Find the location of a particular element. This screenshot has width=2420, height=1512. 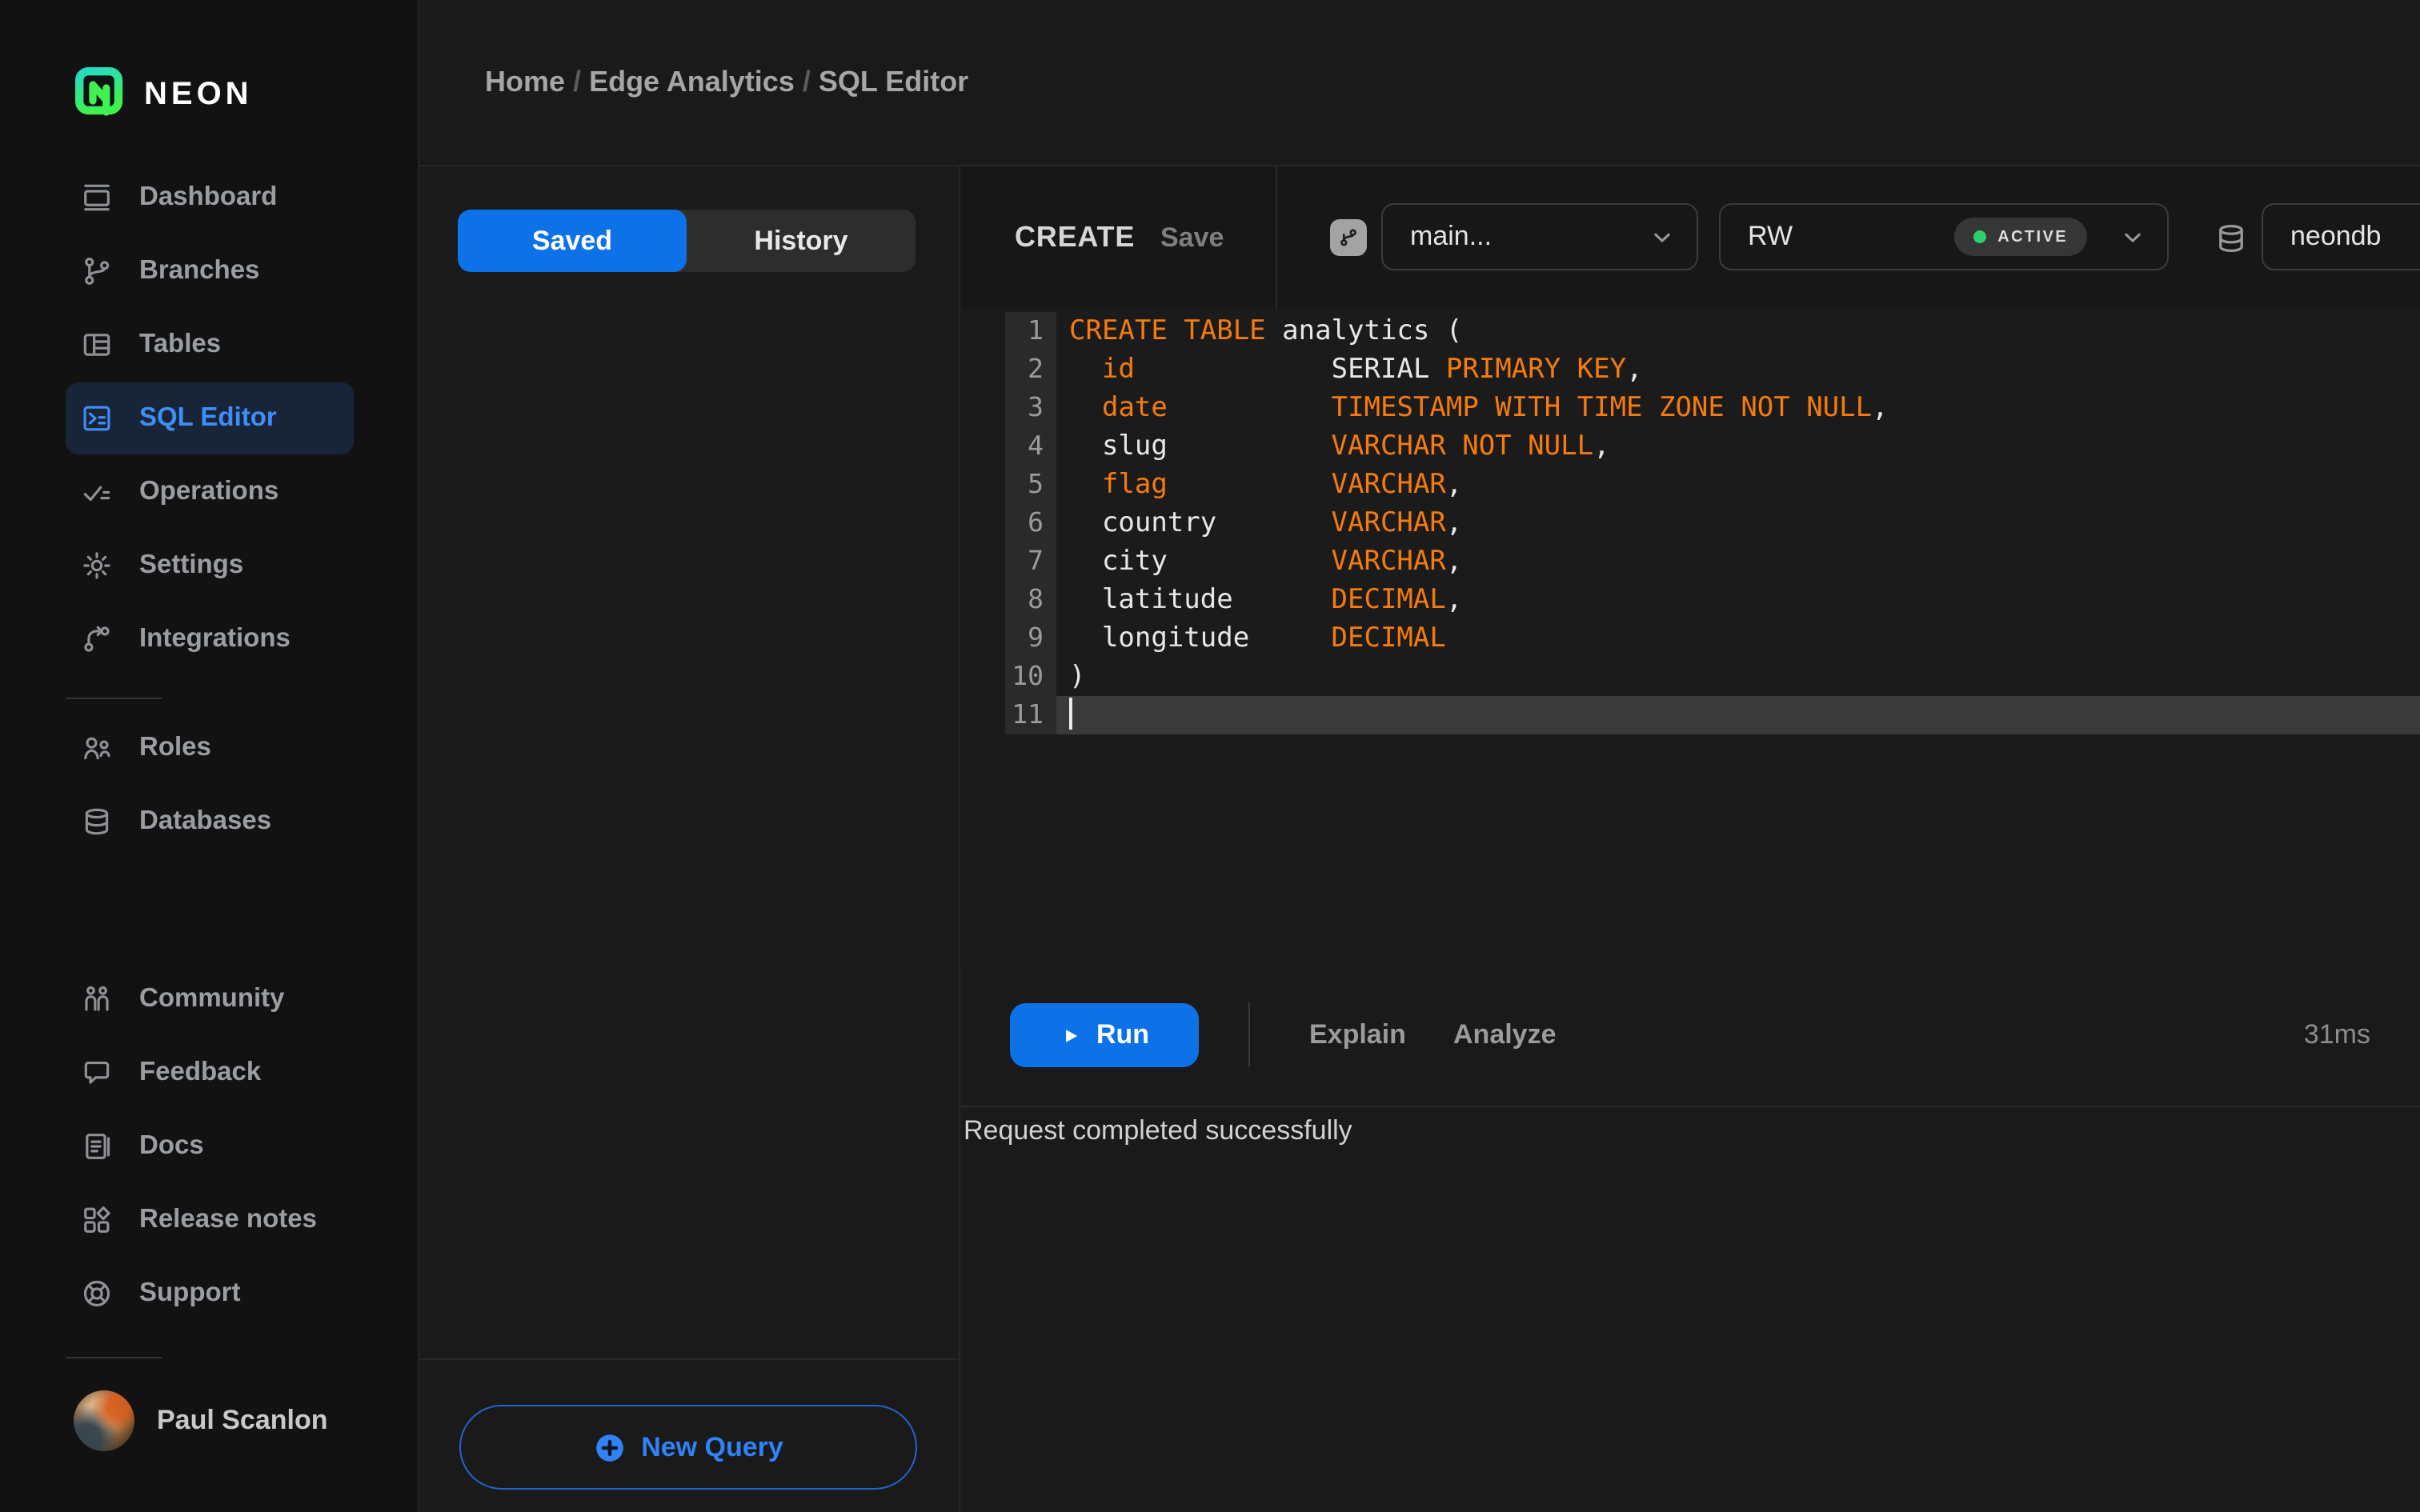

status-badge: ACTIVE is located at coordinates (2020, 237).